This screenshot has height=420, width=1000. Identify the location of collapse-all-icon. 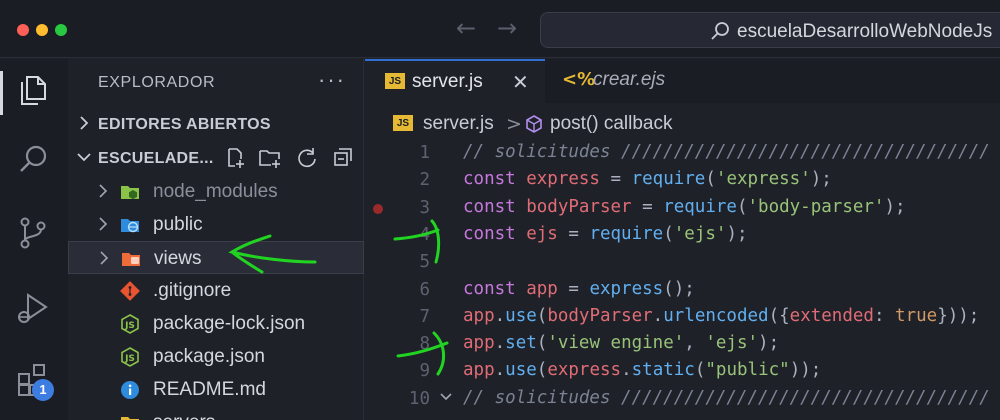
(343, 158).